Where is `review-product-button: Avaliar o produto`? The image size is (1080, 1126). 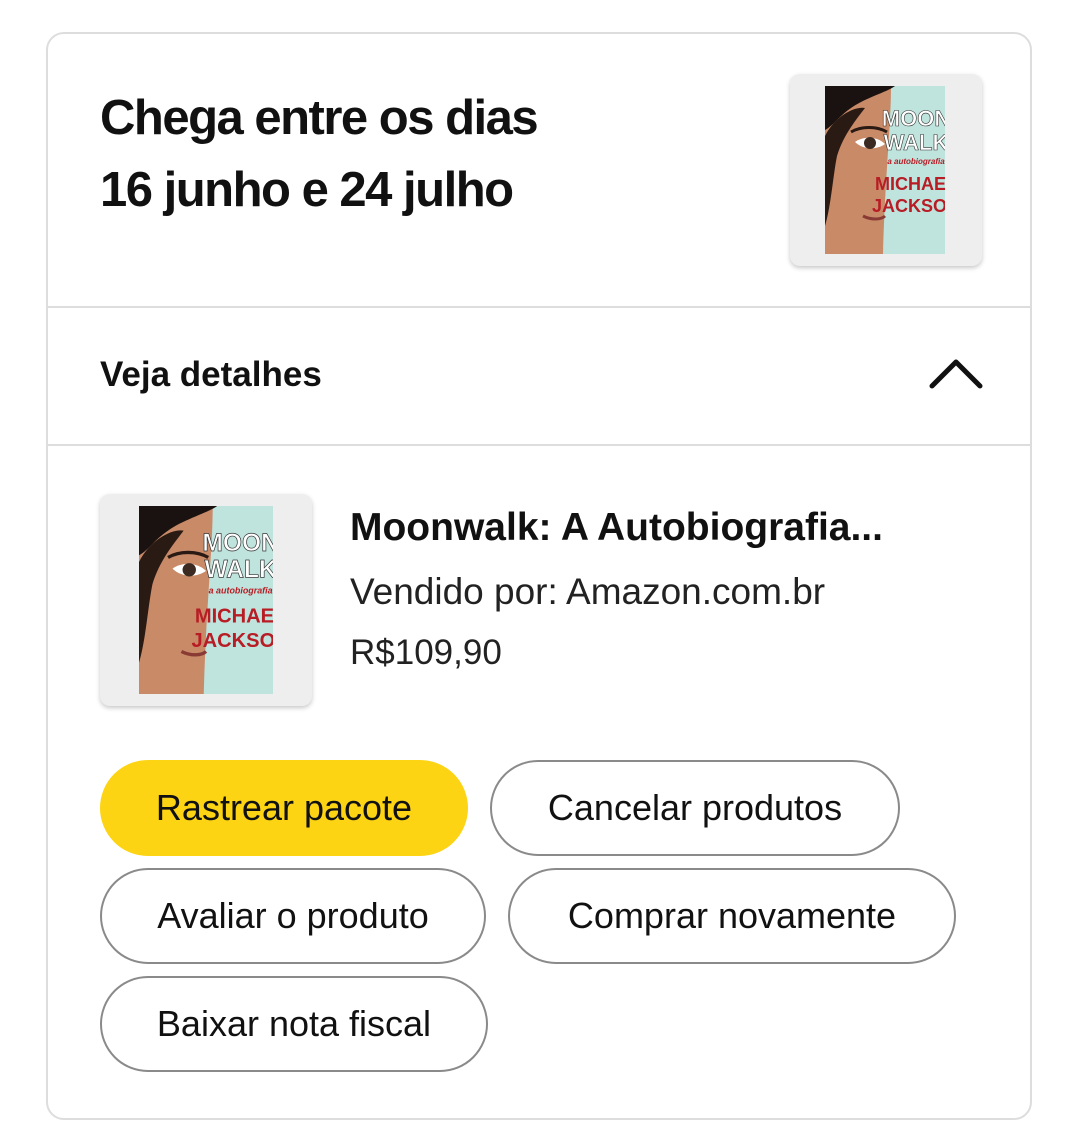
review-product-button: Avaliar o produto is located at coordinates (293, 916).